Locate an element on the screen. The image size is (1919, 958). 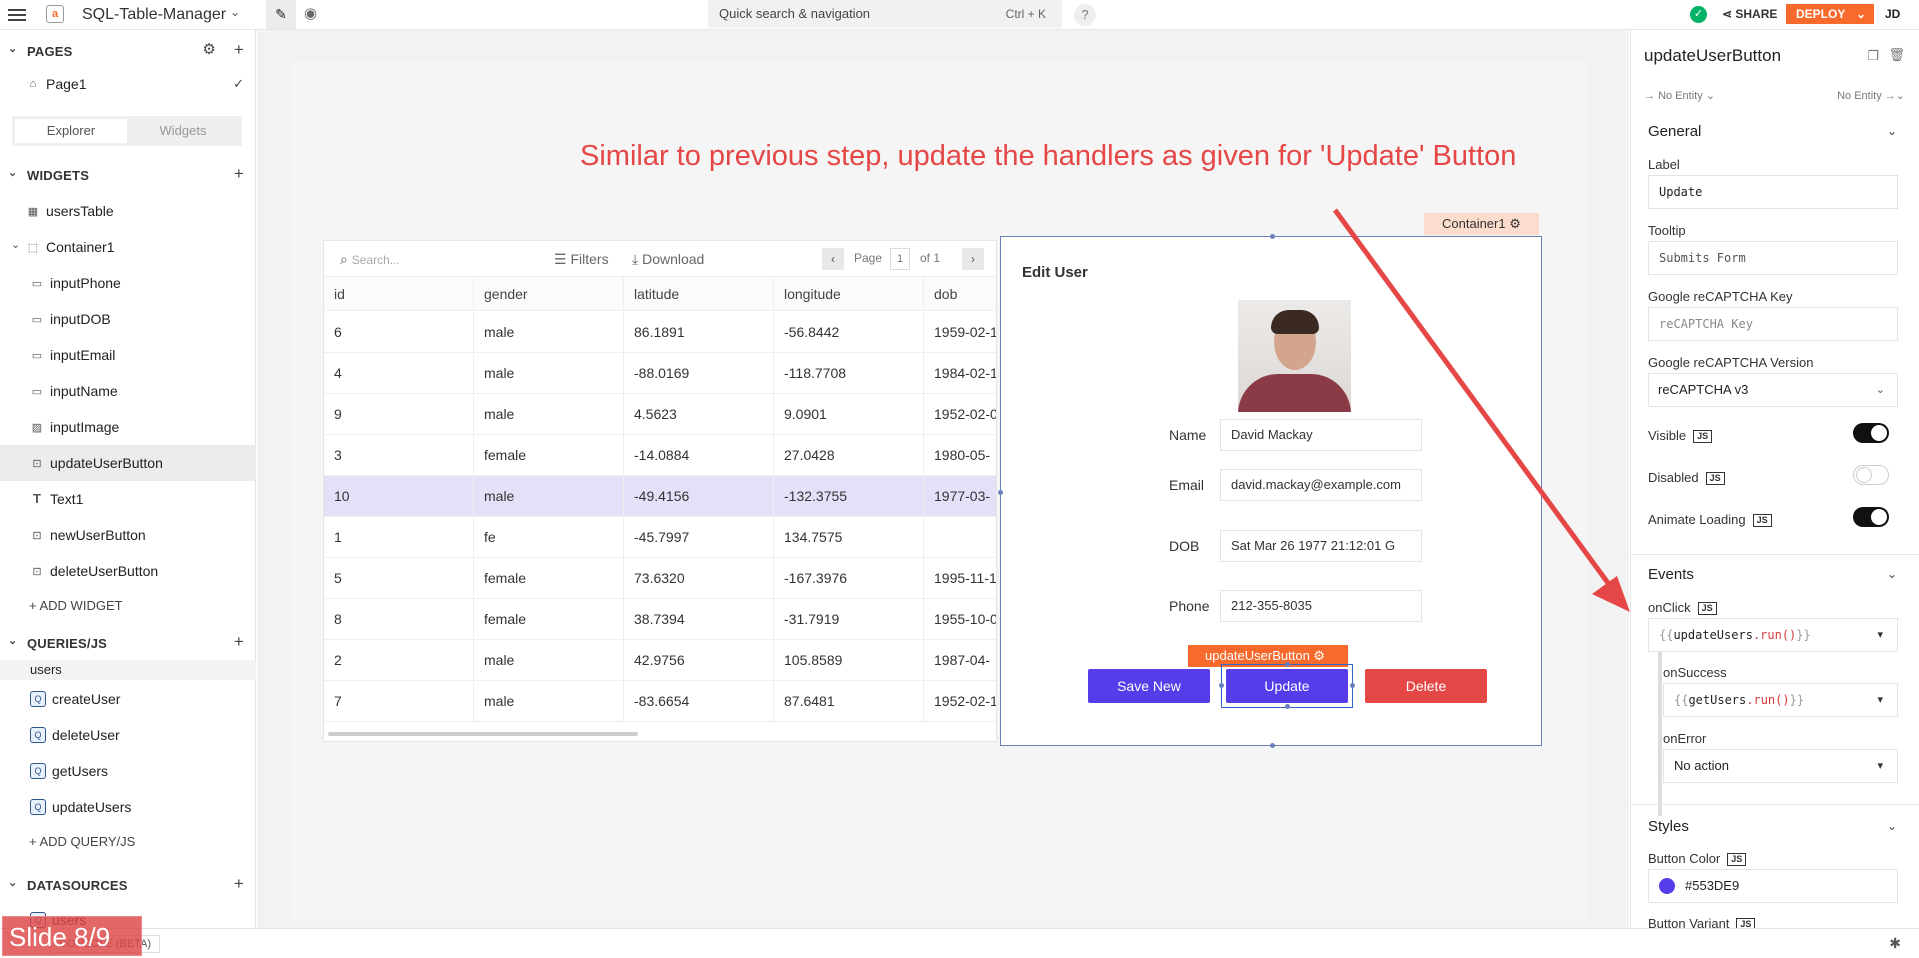
annotation-arrow is located at coordinates (1481, 410).